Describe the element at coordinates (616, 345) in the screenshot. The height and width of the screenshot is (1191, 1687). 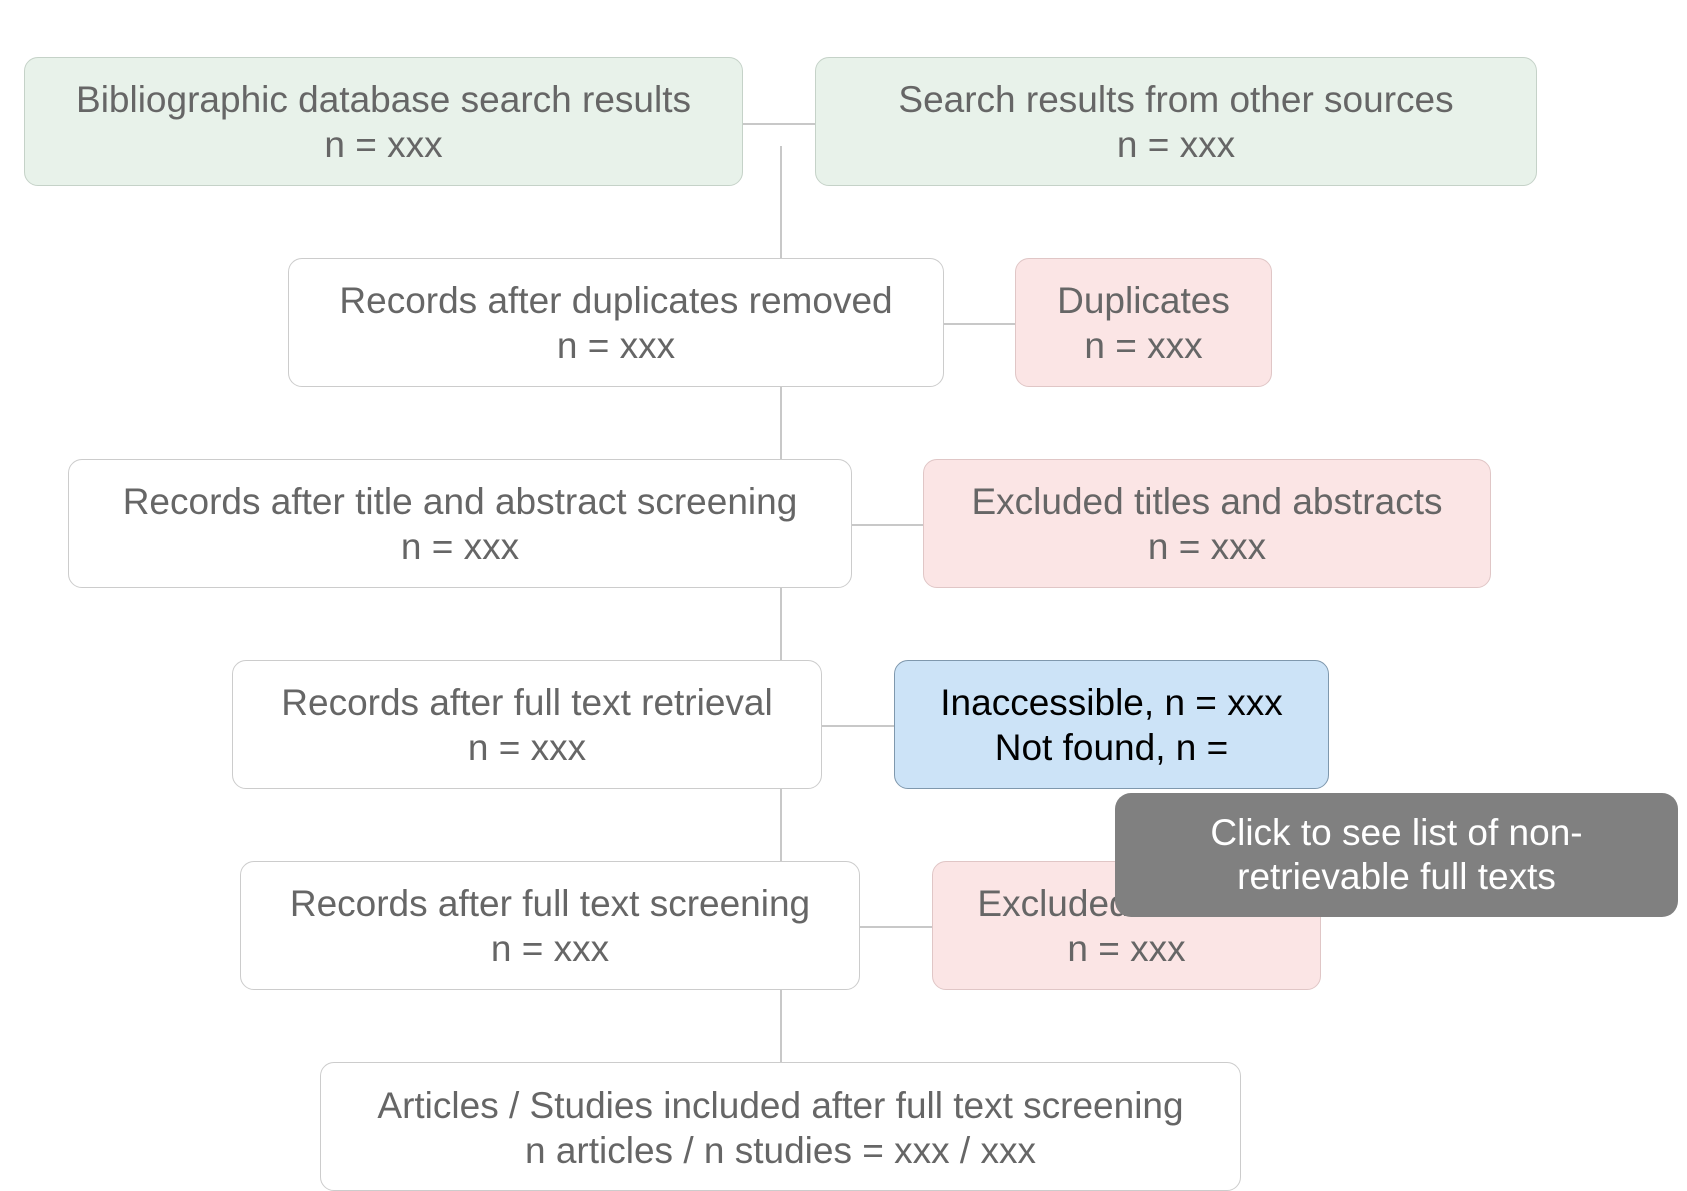
I see `after-duplicates-count: n = xxx` at that location.